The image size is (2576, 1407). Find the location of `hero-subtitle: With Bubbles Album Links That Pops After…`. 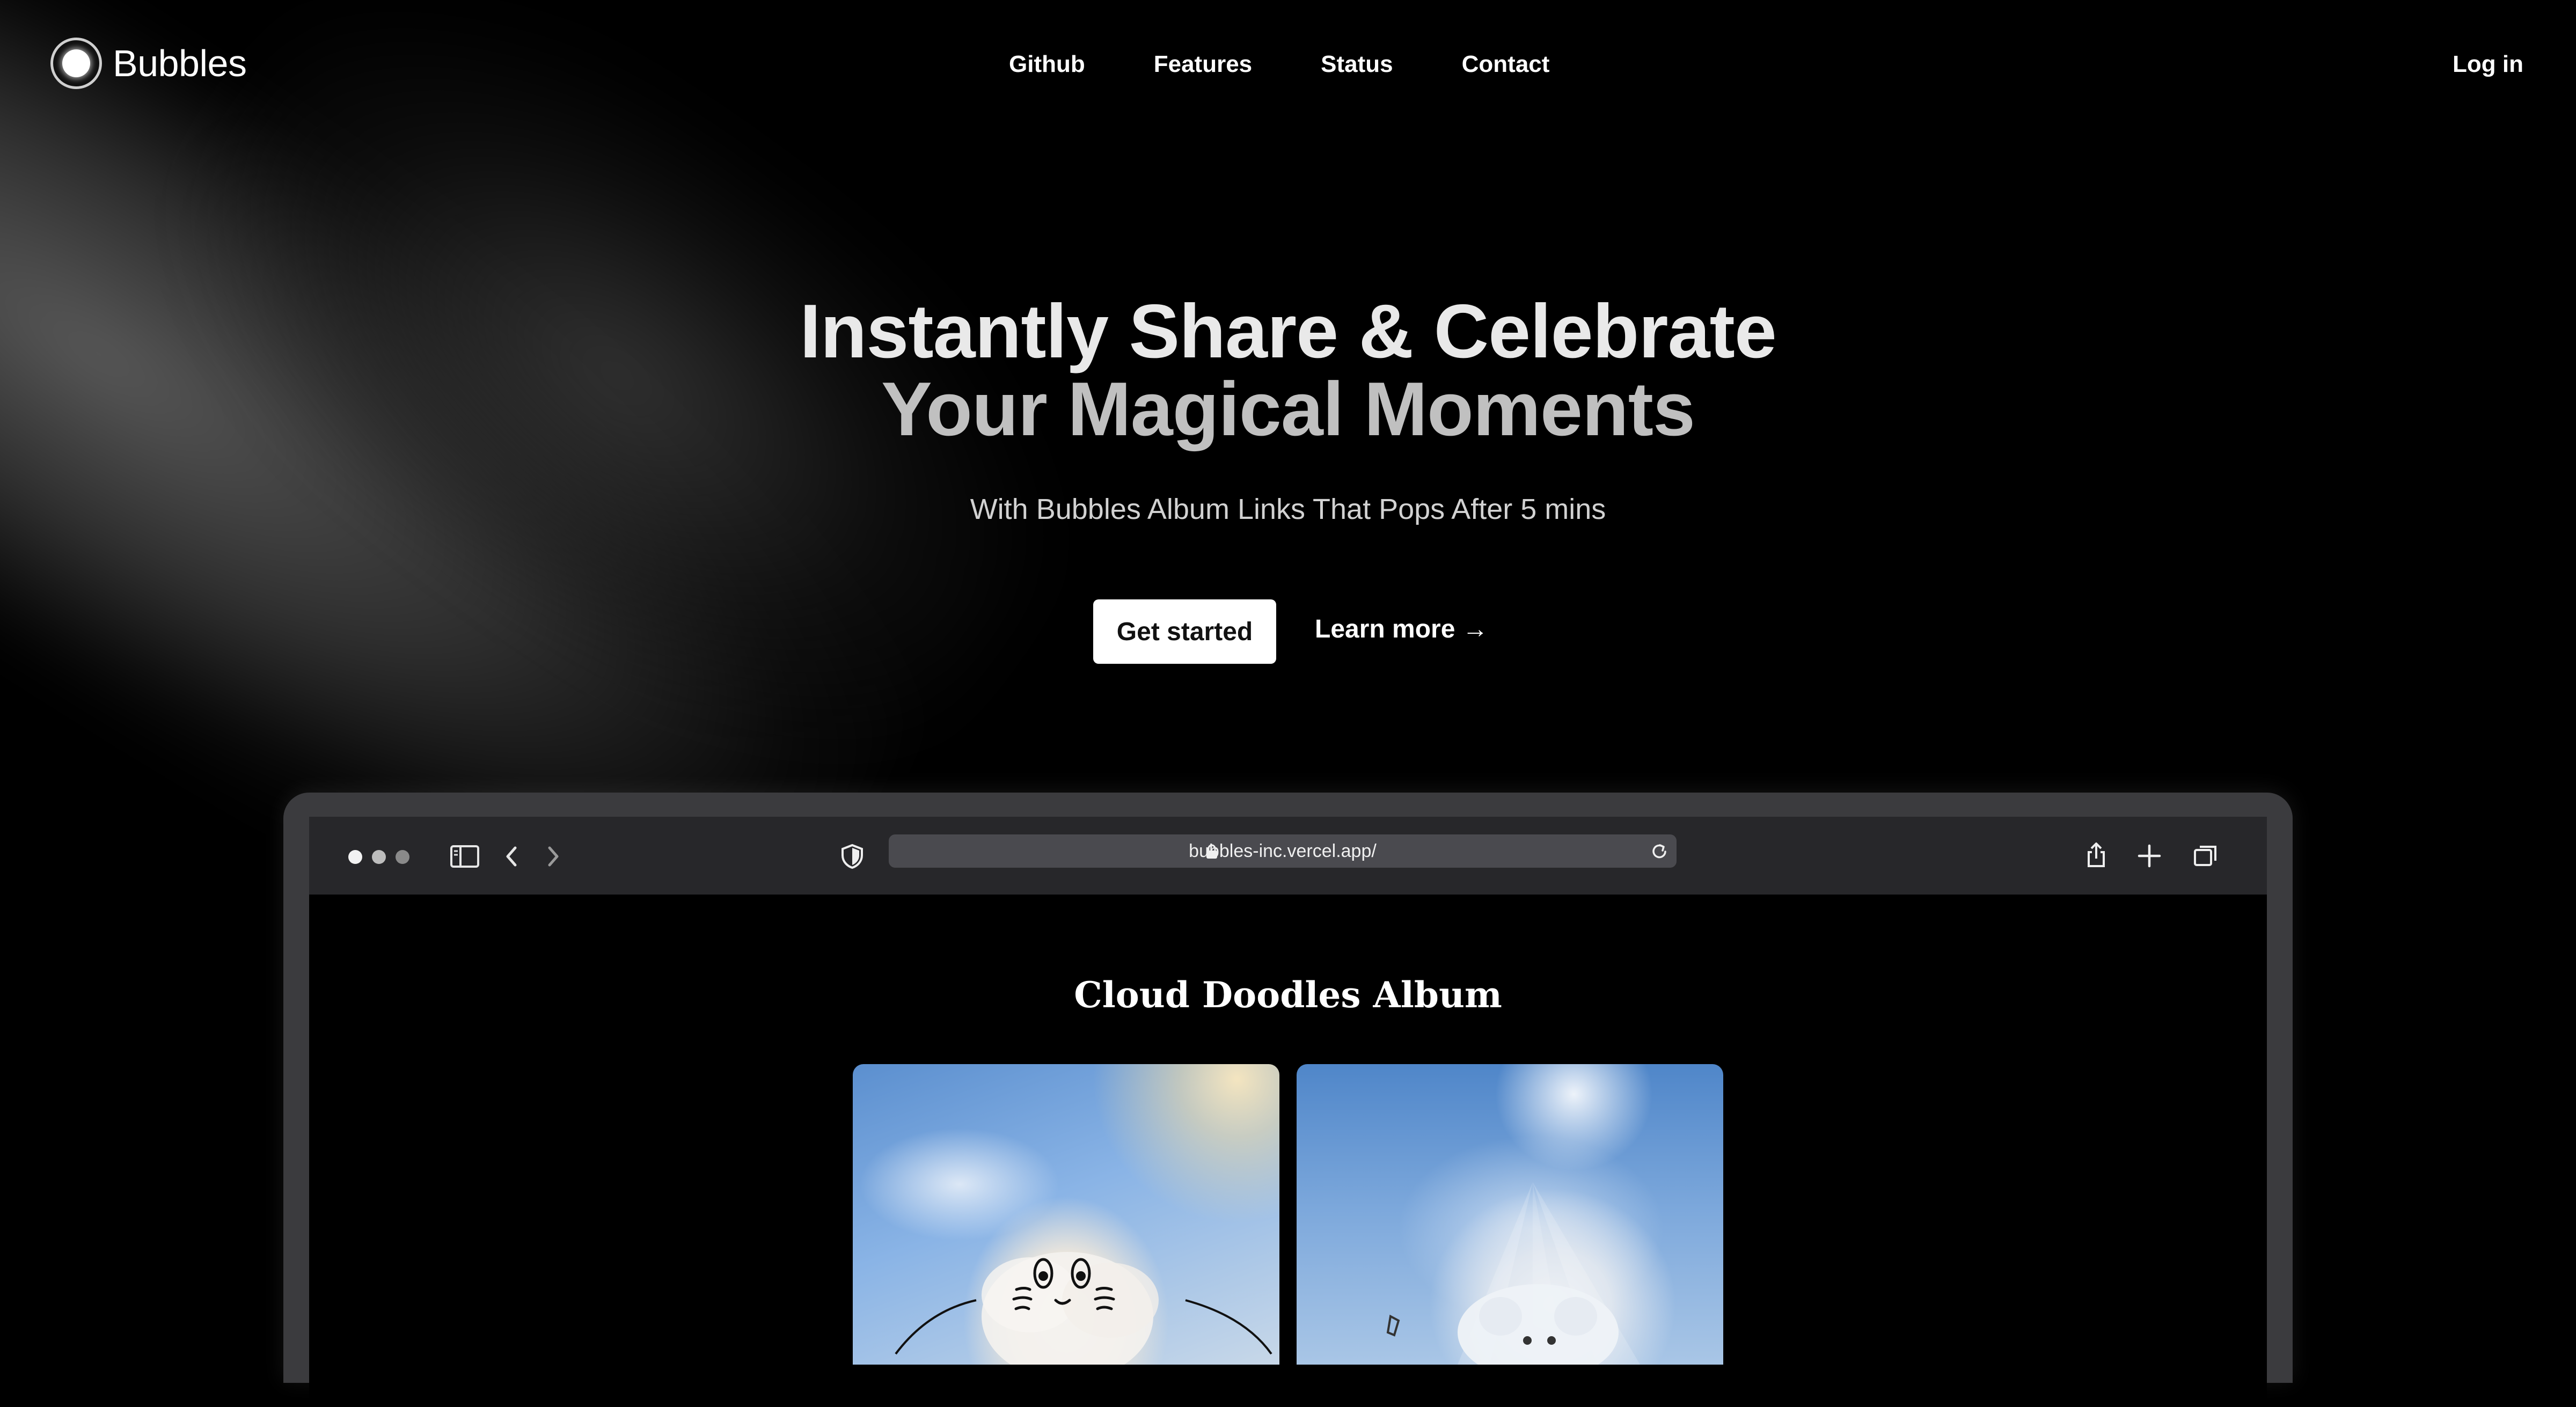

hero-subtitle: With Bubbles Album Links That Pops After… is located at coordinates (1288, 509).